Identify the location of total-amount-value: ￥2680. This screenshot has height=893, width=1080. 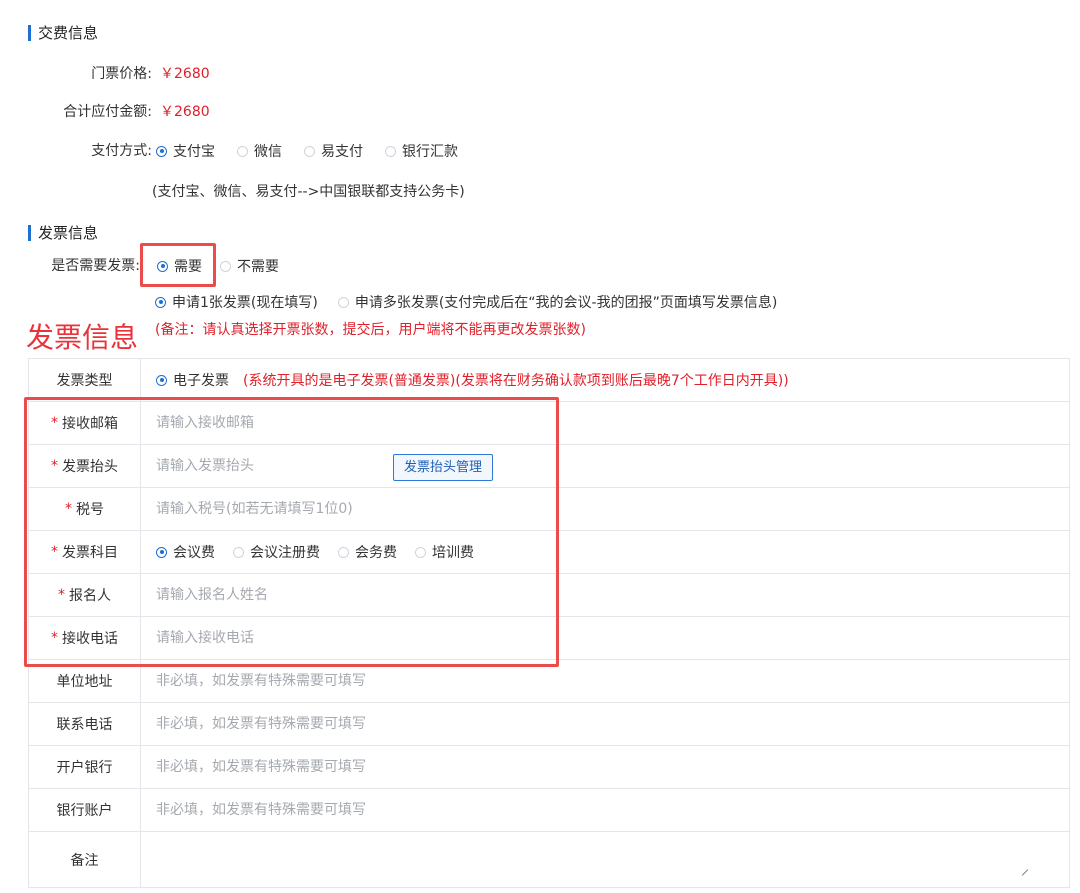
(185, 112).